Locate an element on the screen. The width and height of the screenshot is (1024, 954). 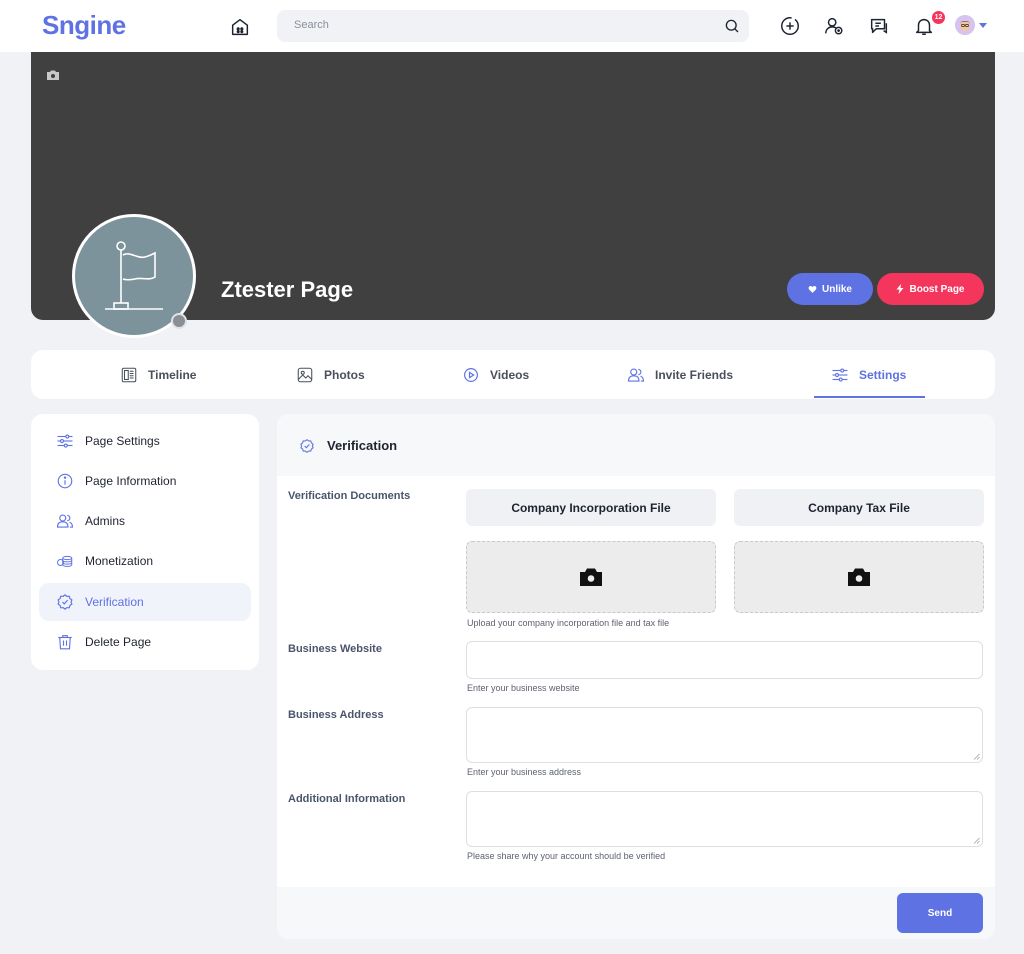
sidebar-item-admins: Admins is located at coordinates (145, 521).